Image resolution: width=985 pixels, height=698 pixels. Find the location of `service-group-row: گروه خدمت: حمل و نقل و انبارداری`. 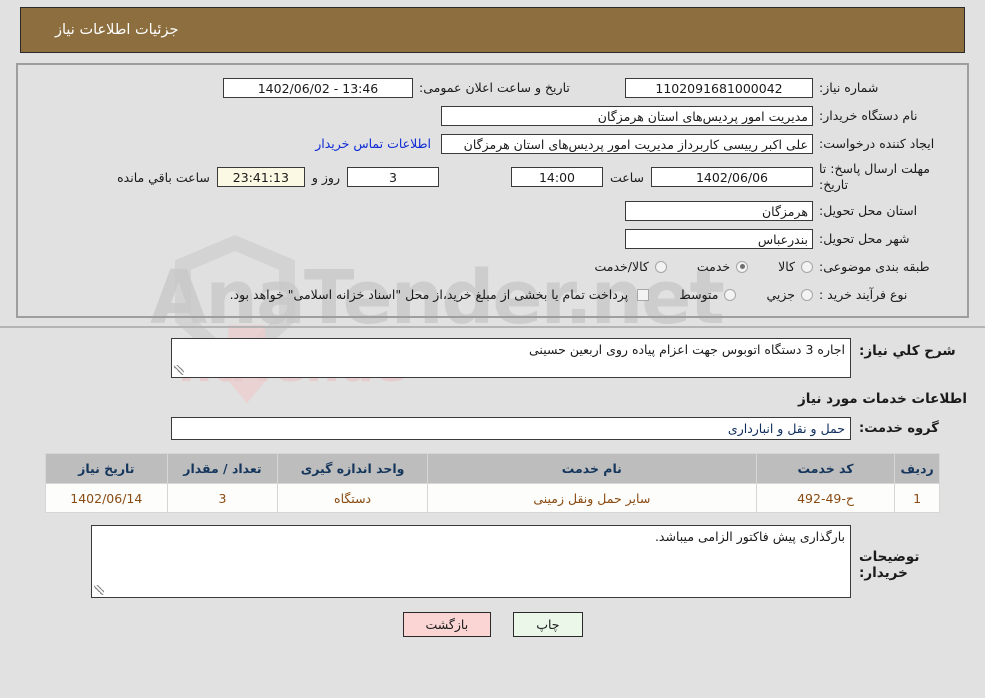

service-group-row: گروه خدمت: حمل و نقل و انبارداری is located at coordinates (492, 428).